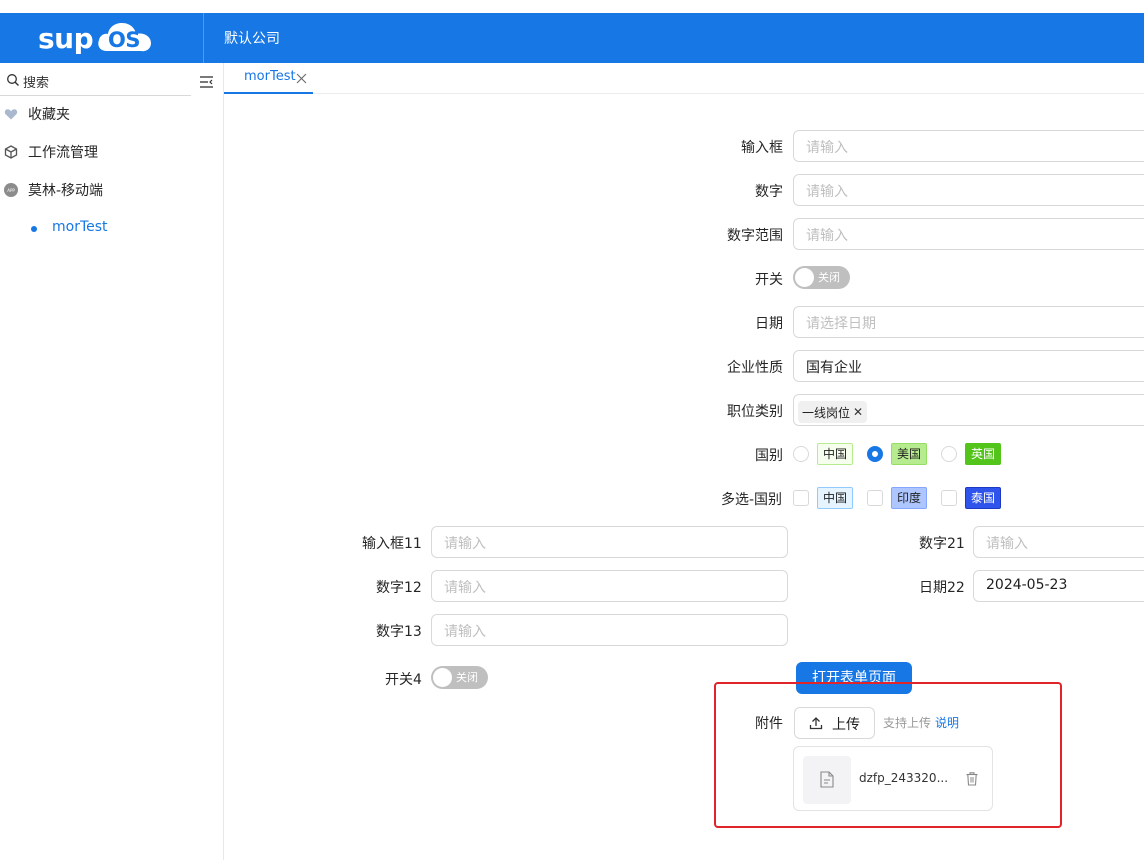 The image size is (1144, 860). Describe the element at coordinates (972, 779) in the screenshot. I see `delete-icon` at that location.